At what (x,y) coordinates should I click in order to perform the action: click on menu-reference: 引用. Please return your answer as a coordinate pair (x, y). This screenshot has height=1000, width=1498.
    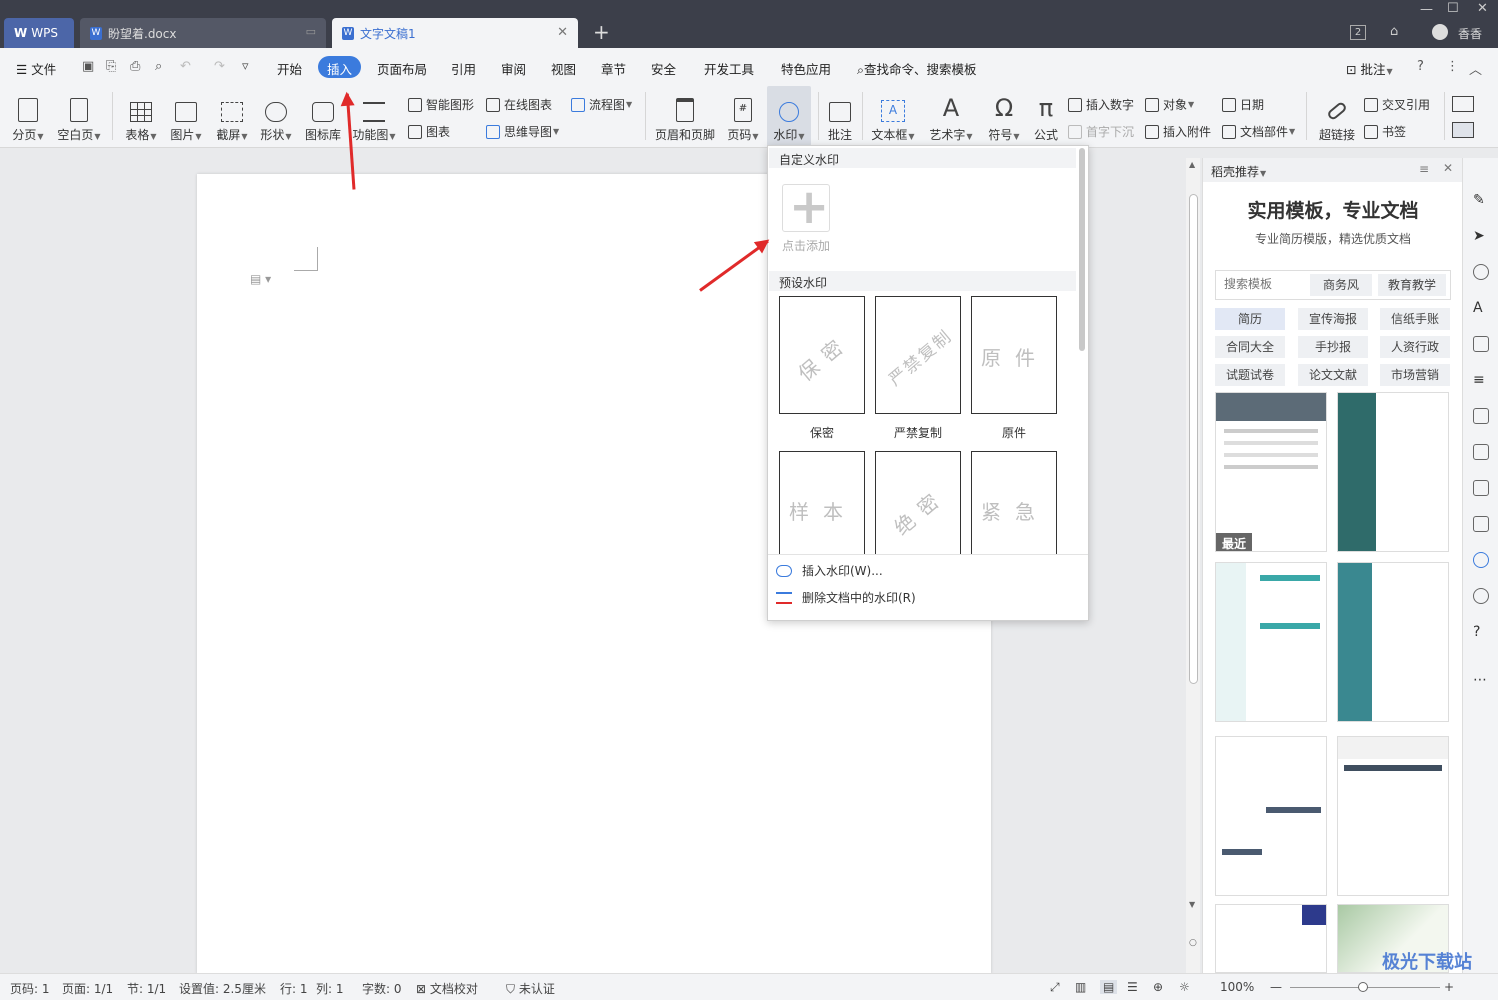
    Looking at the image, I should click on (463, 68).